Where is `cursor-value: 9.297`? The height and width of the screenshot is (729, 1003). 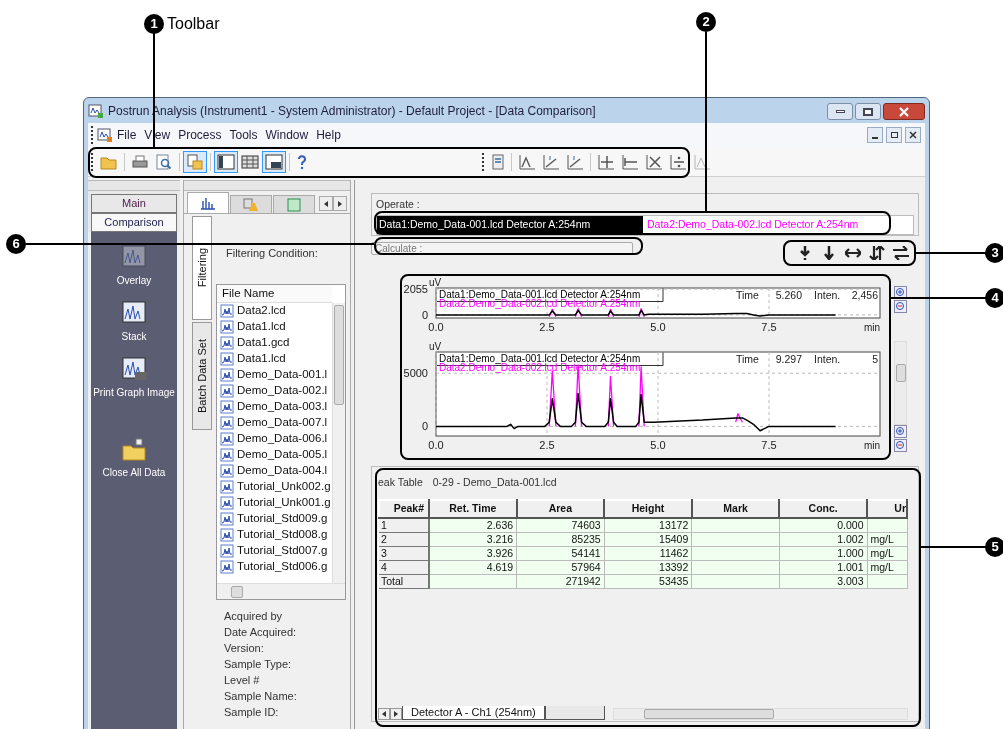
cursor-value: 9.297 is located at coordinates (788, 358).